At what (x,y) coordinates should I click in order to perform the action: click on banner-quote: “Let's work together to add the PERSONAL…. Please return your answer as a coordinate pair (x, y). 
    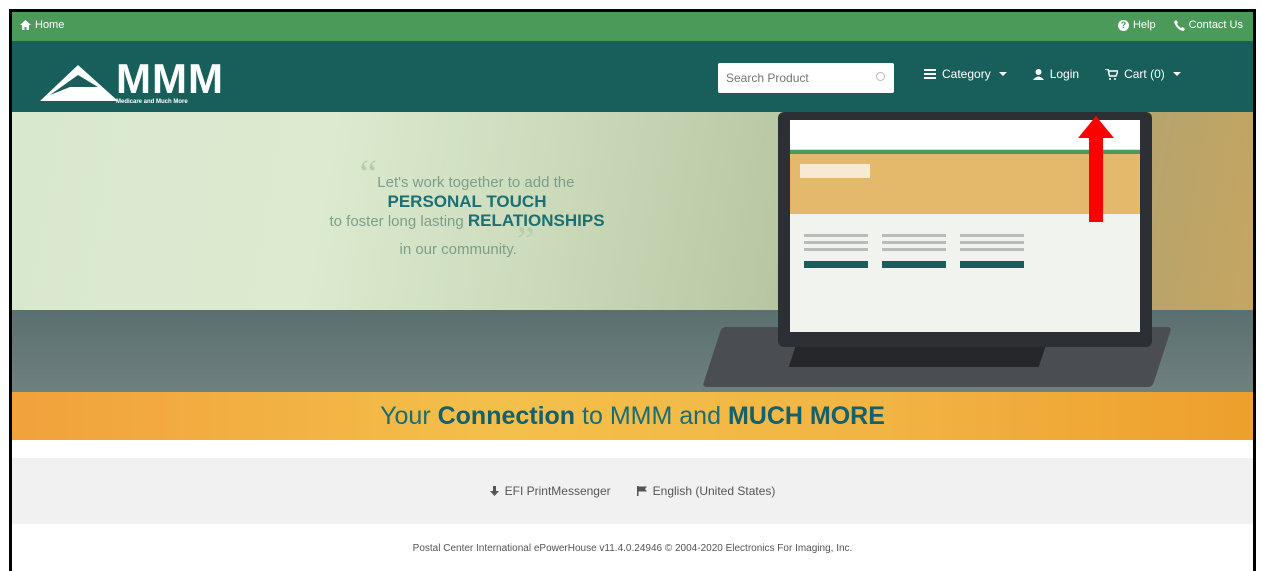
    Looking at the image, I should click on (467, 207).